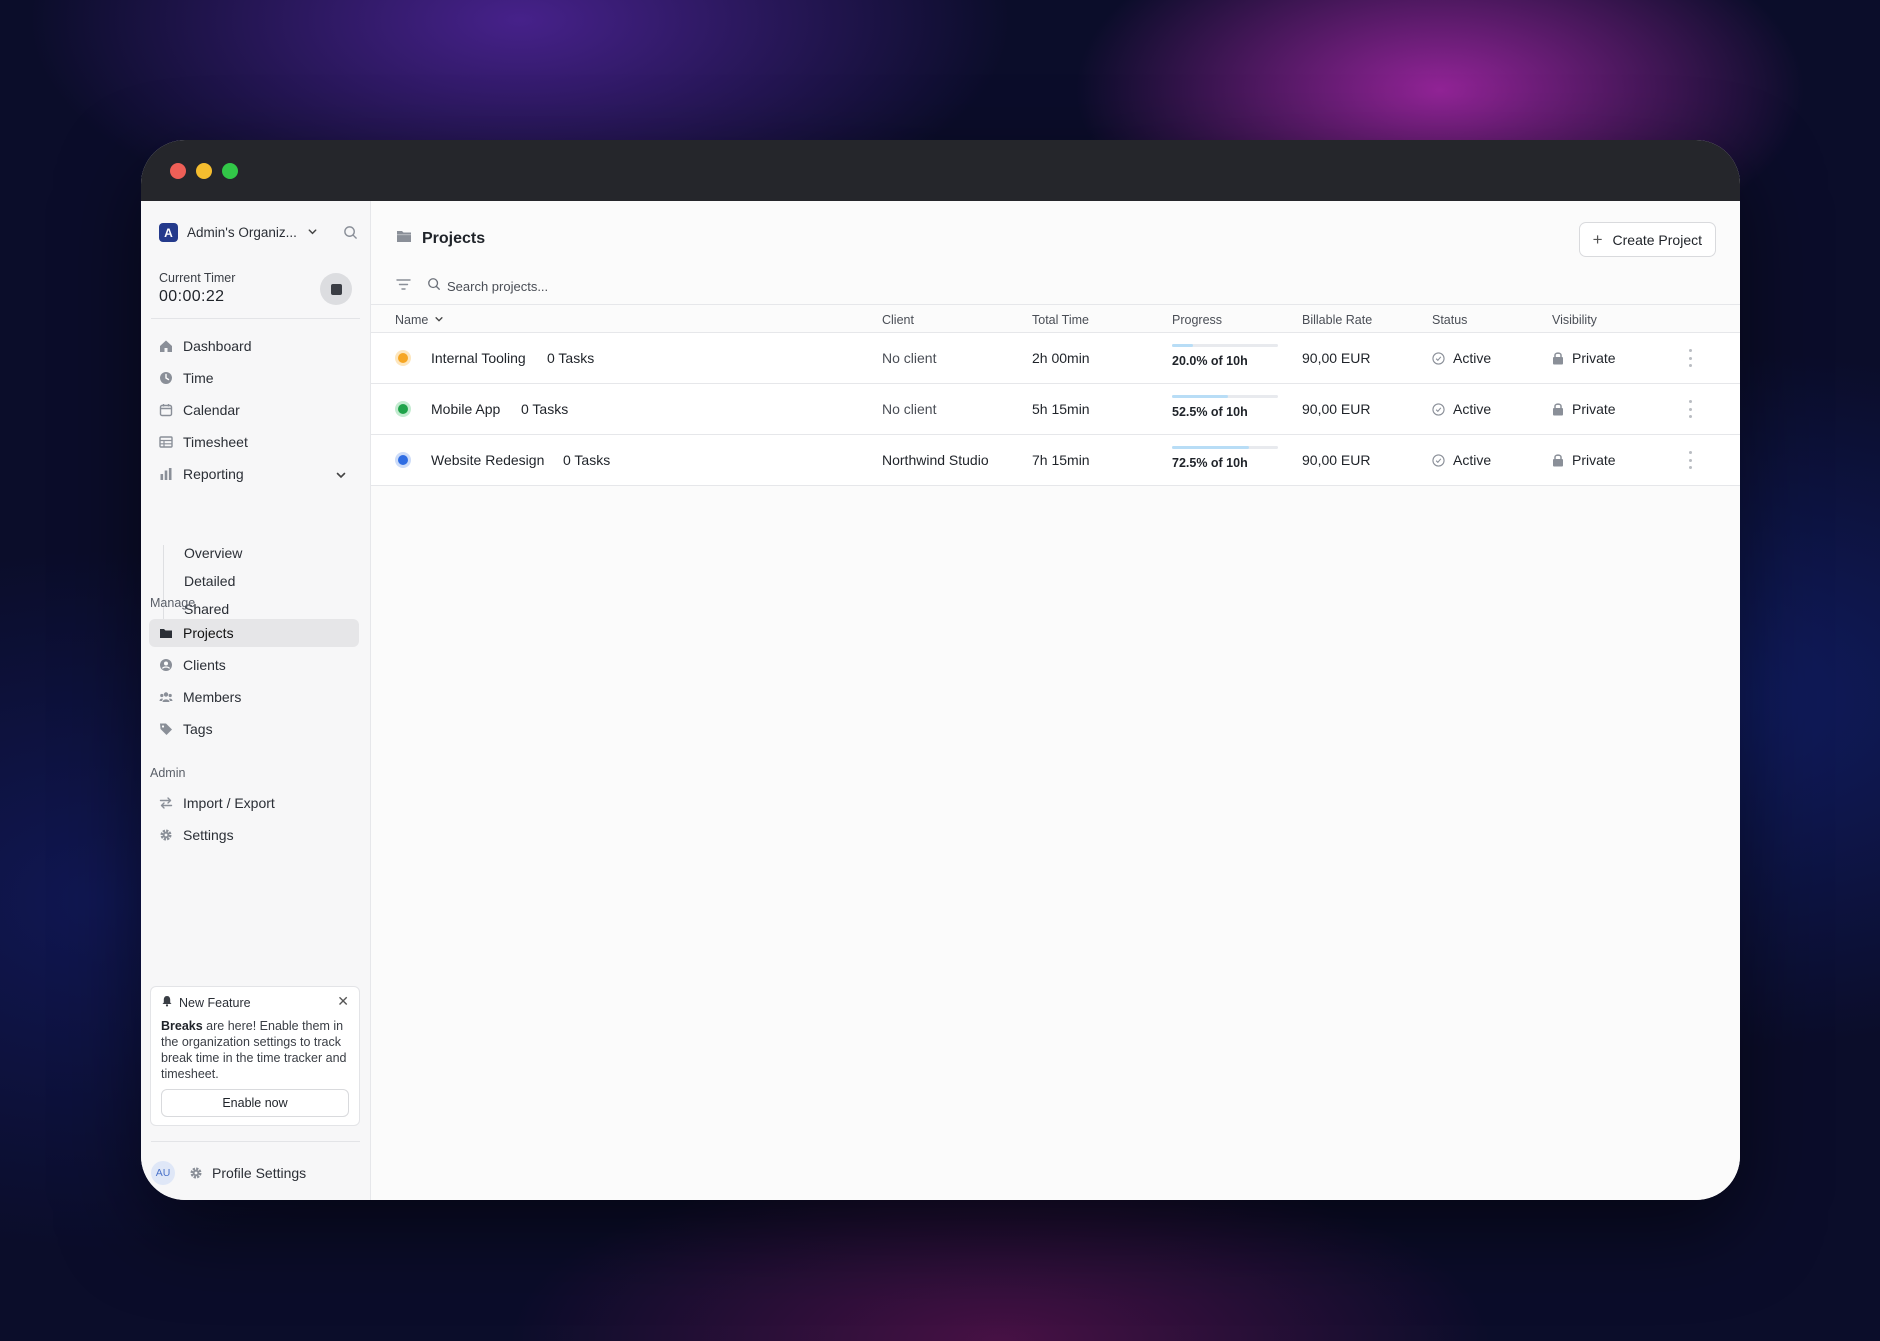 This screenshot has height=1341, width=1880. Describe the element at coordinates (935, 460) in the screenshot. I see `project-client: Northwind Studio` at that location.